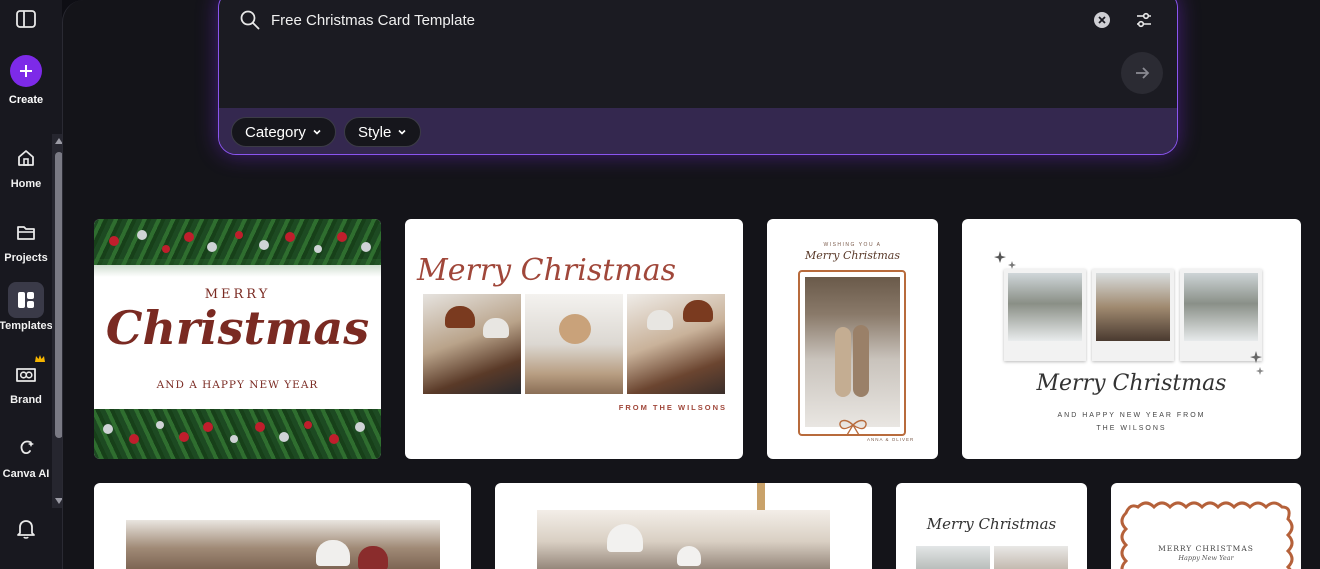 The height and width of the screenshot is (569, 1320). Describe the element at coordinates (547, 270) in the screenshot. I see `card2-title: Merry Christmas` at that location.